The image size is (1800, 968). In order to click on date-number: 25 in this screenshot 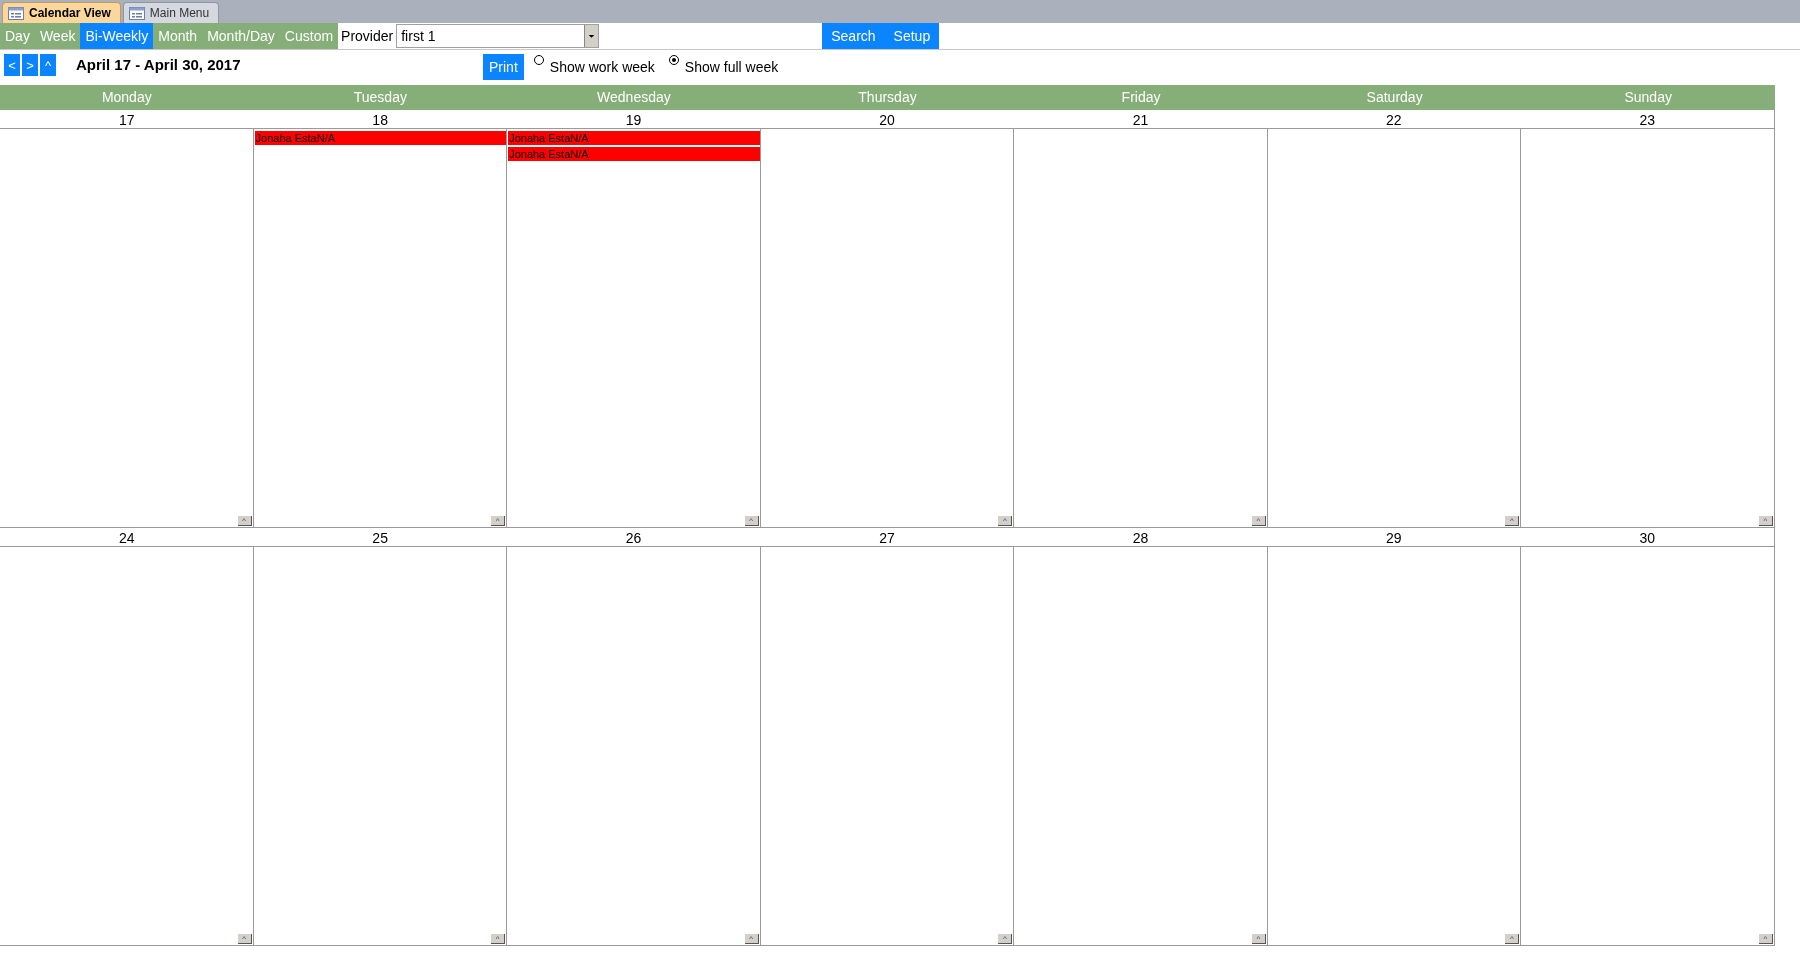, I will do `click(380, 538)`.